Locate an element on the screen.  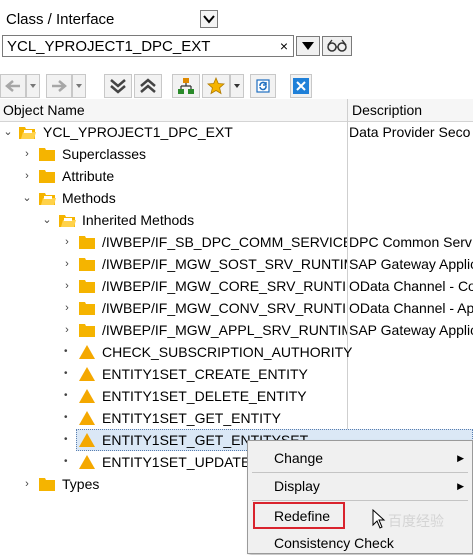
arrow-right-icon is located at coordinates (59, 86).